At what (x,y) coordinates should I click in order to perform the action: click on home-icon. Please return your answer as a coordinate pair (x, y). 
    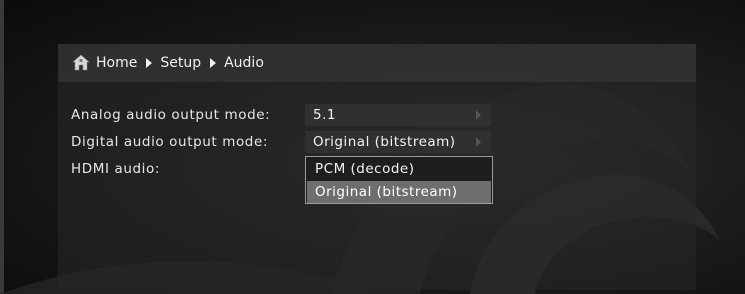
    Looking at the image, I should click on (81, 63).